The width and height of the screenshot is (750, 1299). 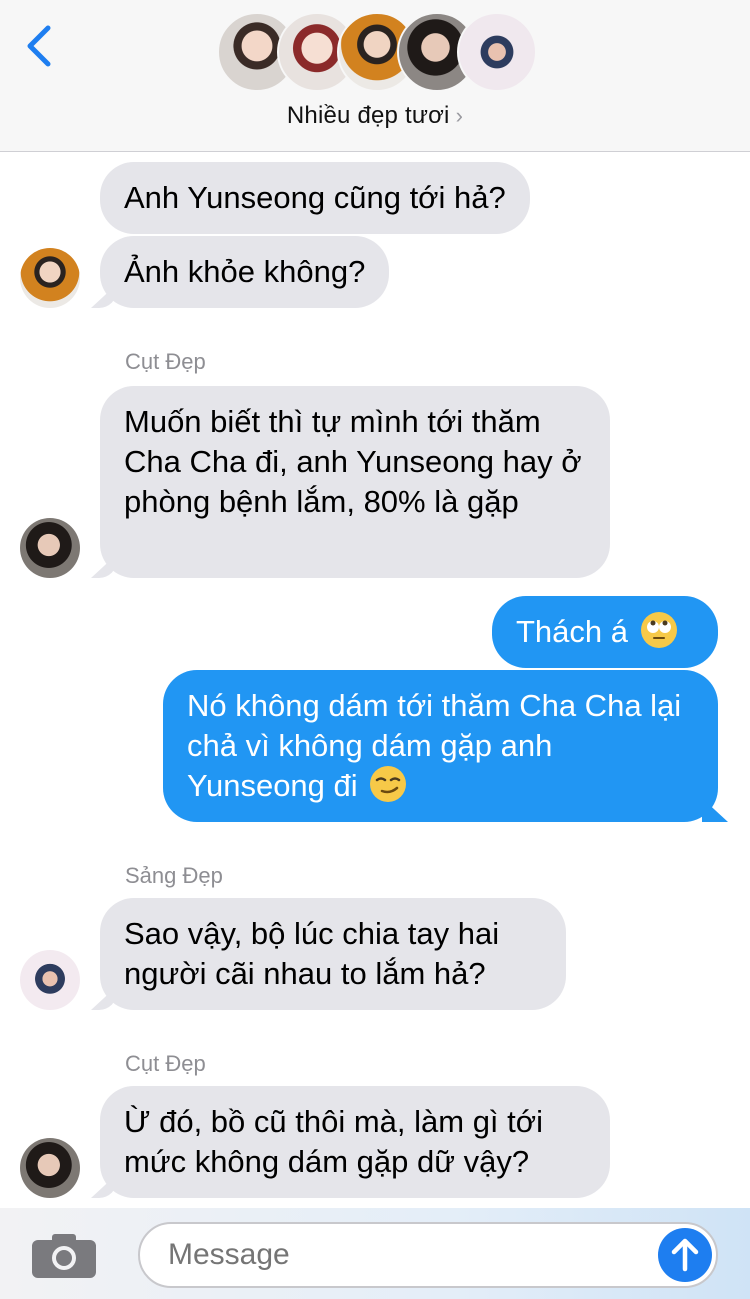 I want to click on message-text: Ảnh khỏe không?, so click(x=245, y=271).